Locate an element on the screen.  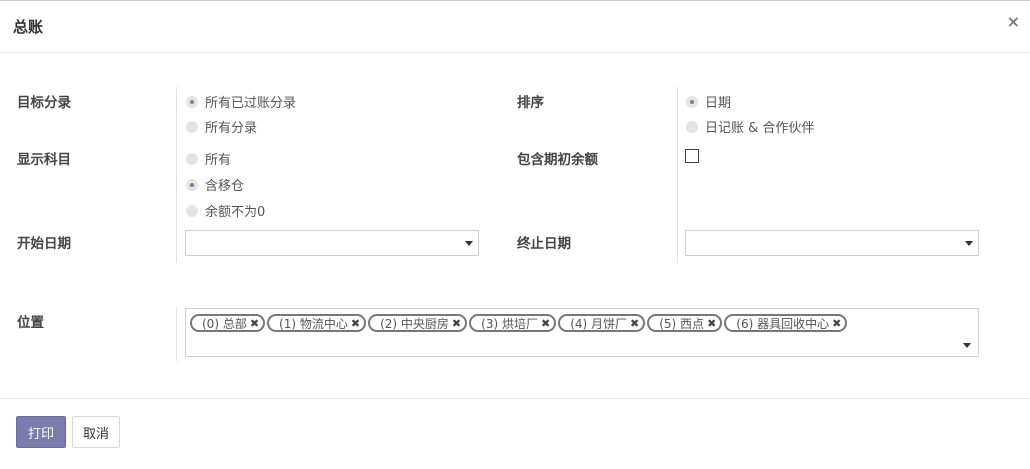
location-tag: (1) 物流中心 ✖ is located at coordinates (317, 323).